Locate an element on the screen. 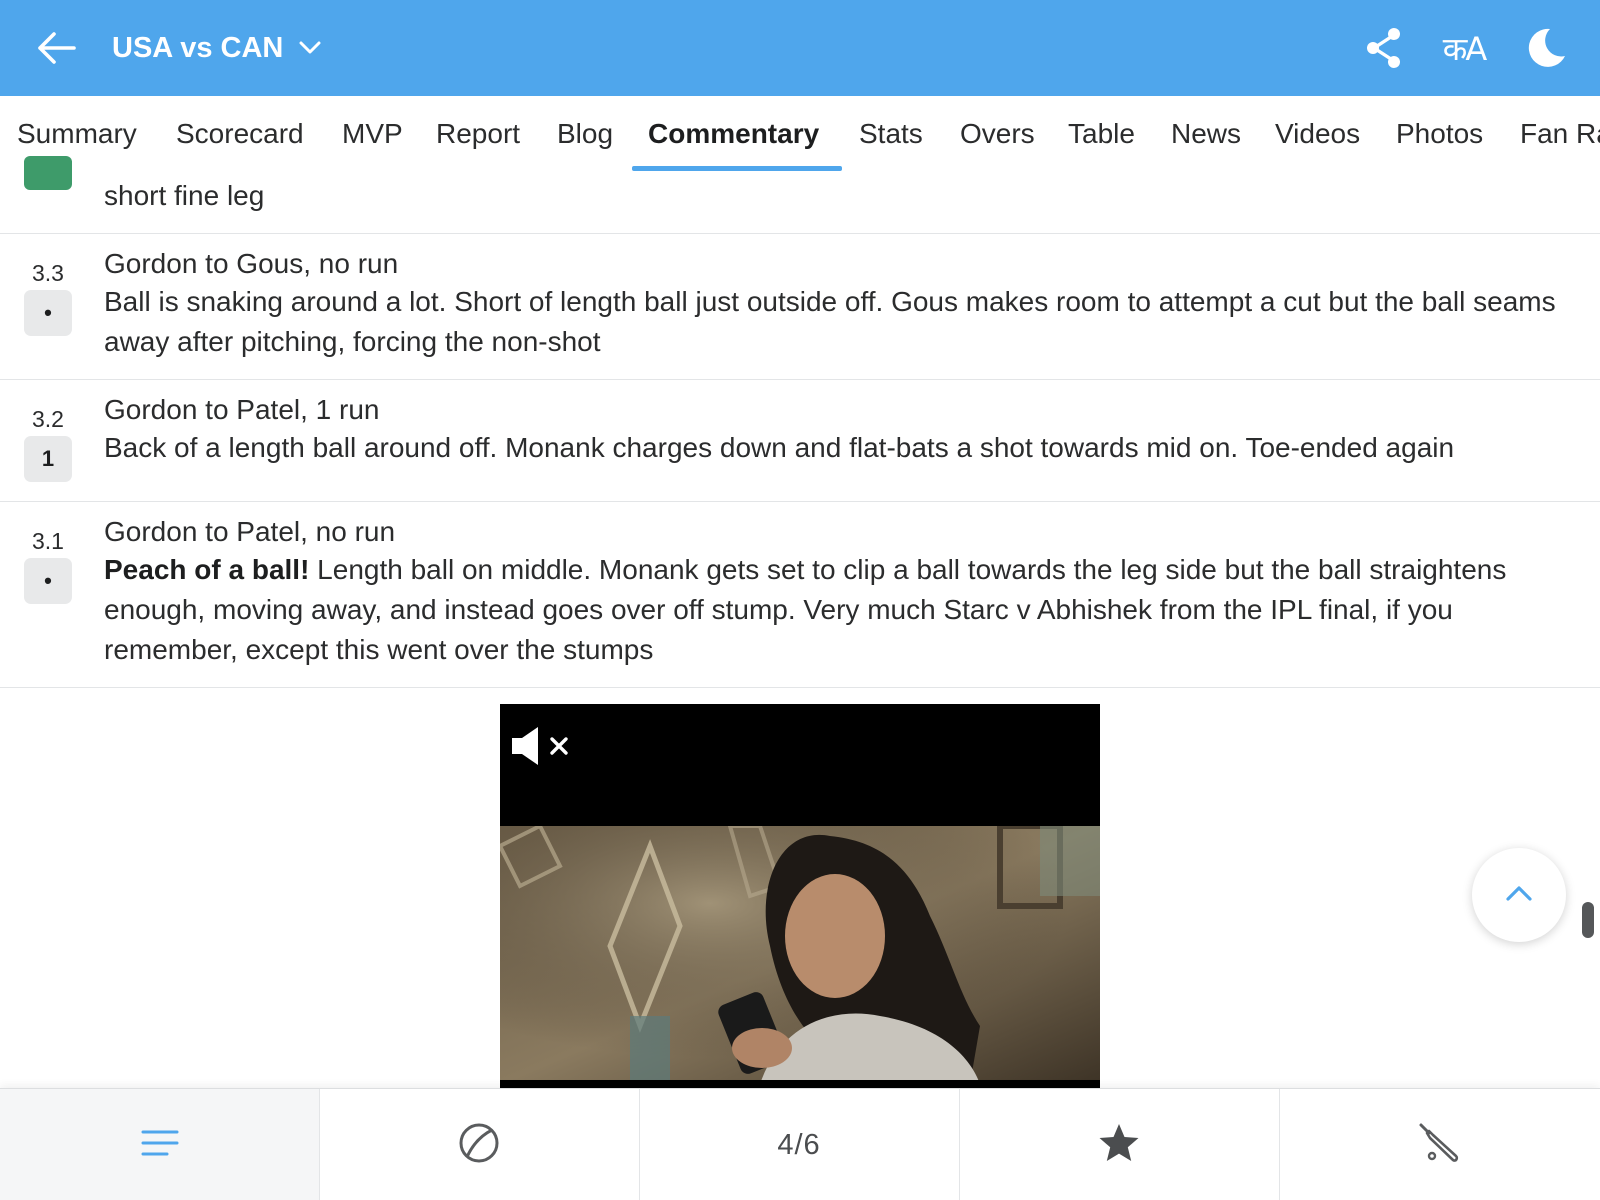 Image resolution: width=1600 pixels, height=1200 pixels. star-icon is located at coordinates (1119, 1145).